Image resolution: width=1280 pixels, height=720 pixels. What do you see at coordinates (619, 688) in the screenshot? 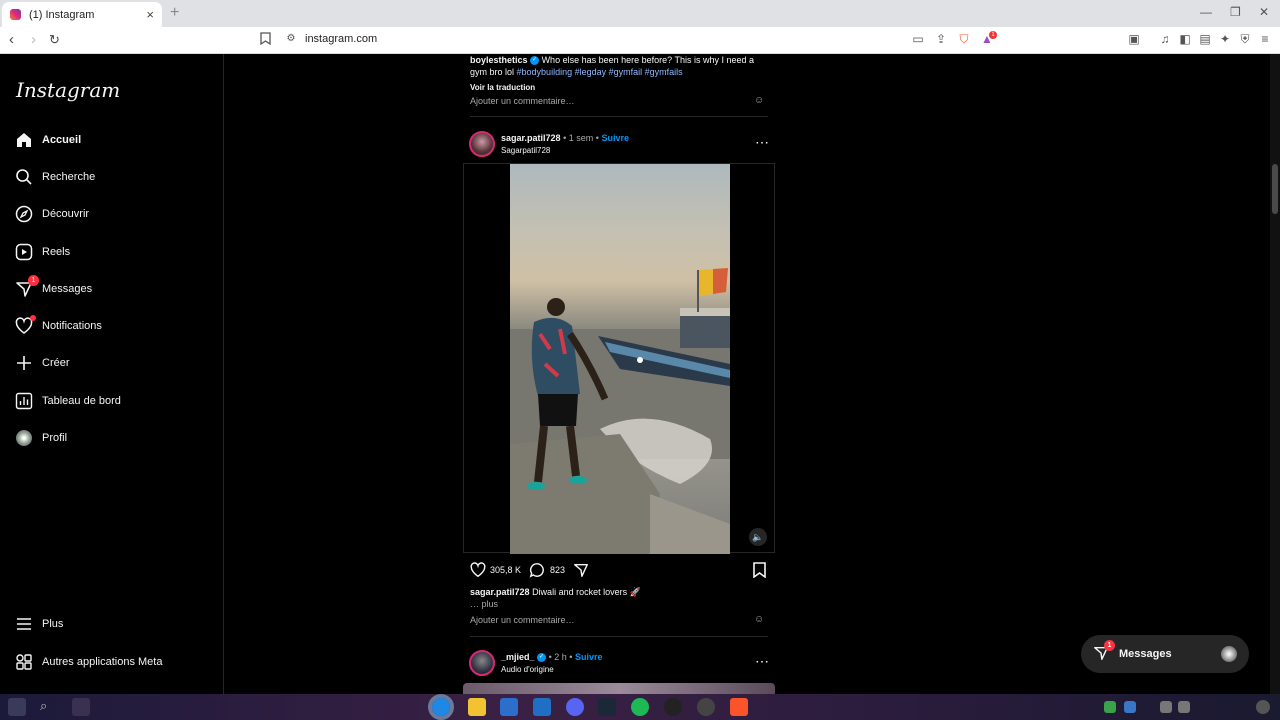
I see `next-post-media` at bounding box center [619, 688].